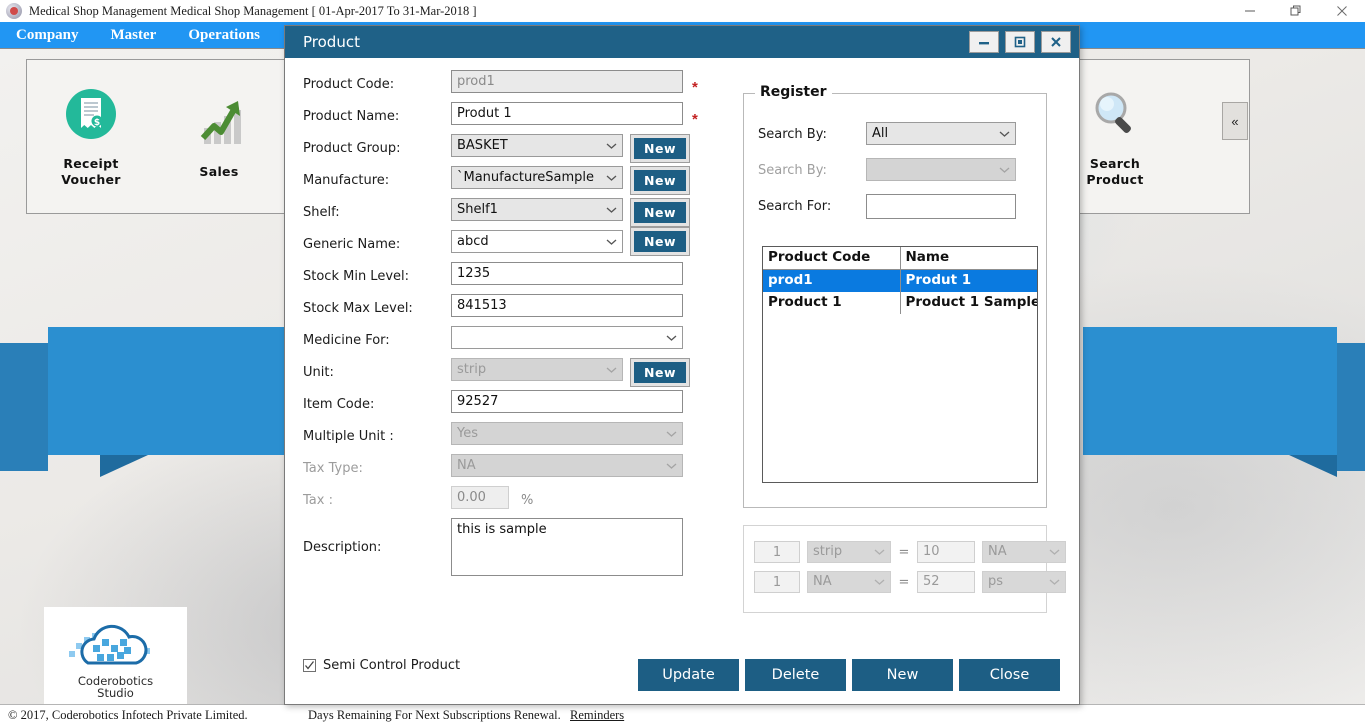  Describe the element at coordinates (381, 665) in the screenshot. I see `semi-control-product-row: Semi Control Product` at that location.